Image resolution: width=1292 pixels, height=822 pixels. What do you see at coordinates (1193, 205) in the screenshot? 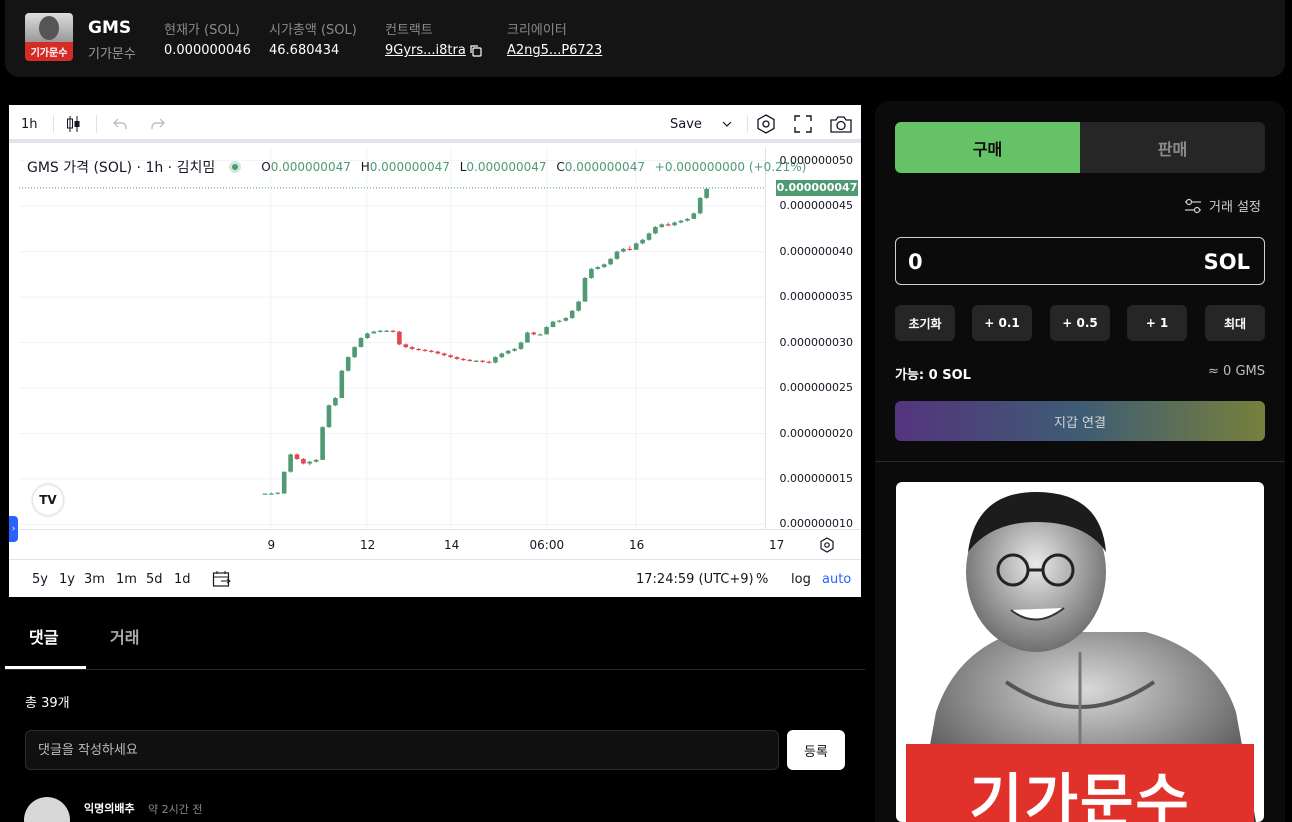
I see `sliders-icon` at bounding box center [1193, 205].